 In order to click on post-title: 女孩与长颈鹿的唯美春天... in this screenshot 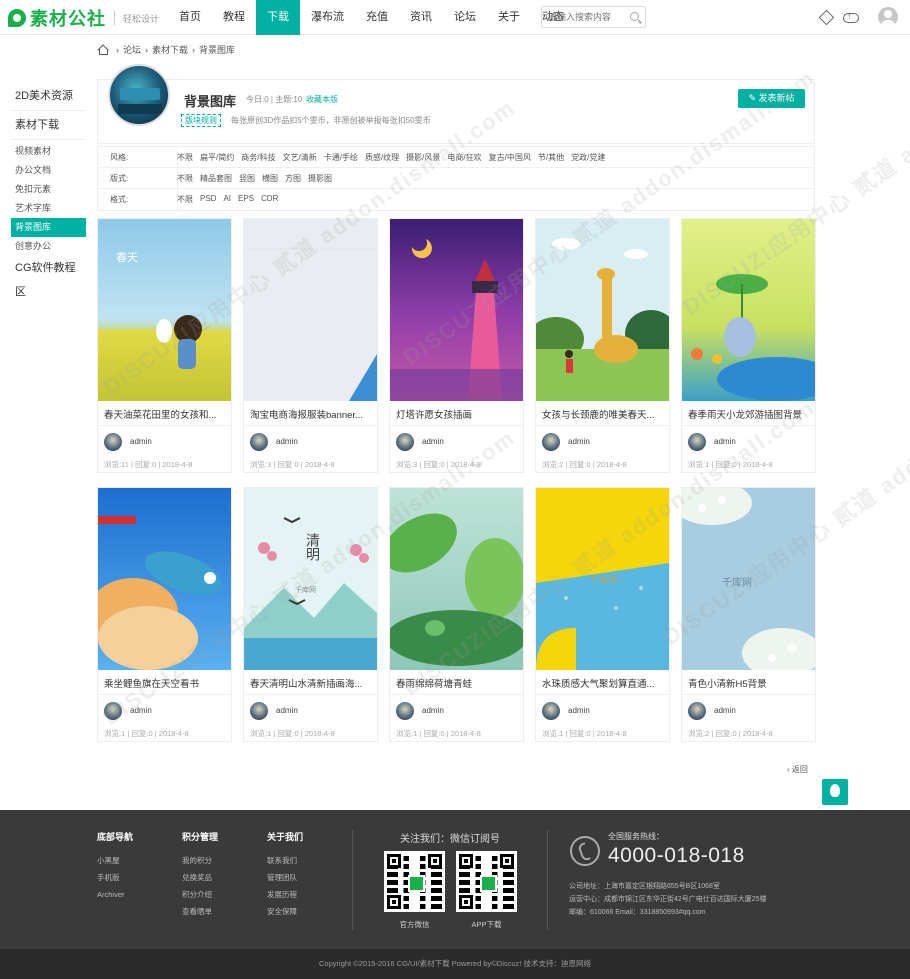, I will do `click(603, 414)`.